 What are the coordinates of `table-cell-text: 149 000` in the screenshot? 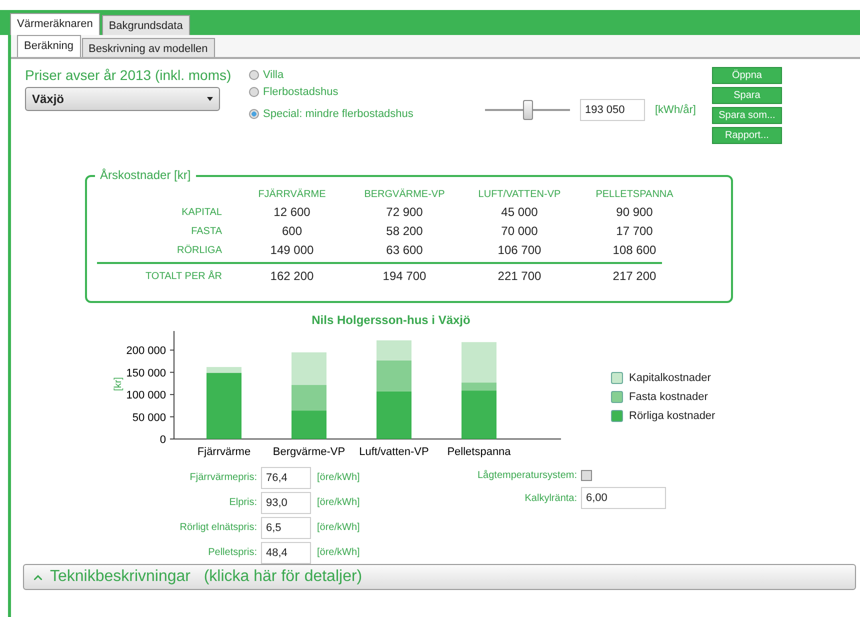 It's located at (292, 250).